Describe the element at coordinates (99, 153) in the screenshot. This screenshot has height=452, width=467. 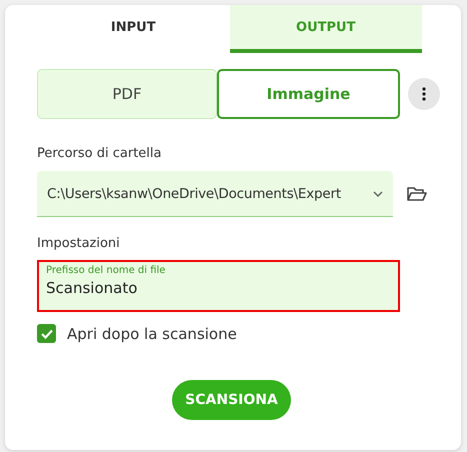
I see `folder-label: Percorso di cartella` at that location.